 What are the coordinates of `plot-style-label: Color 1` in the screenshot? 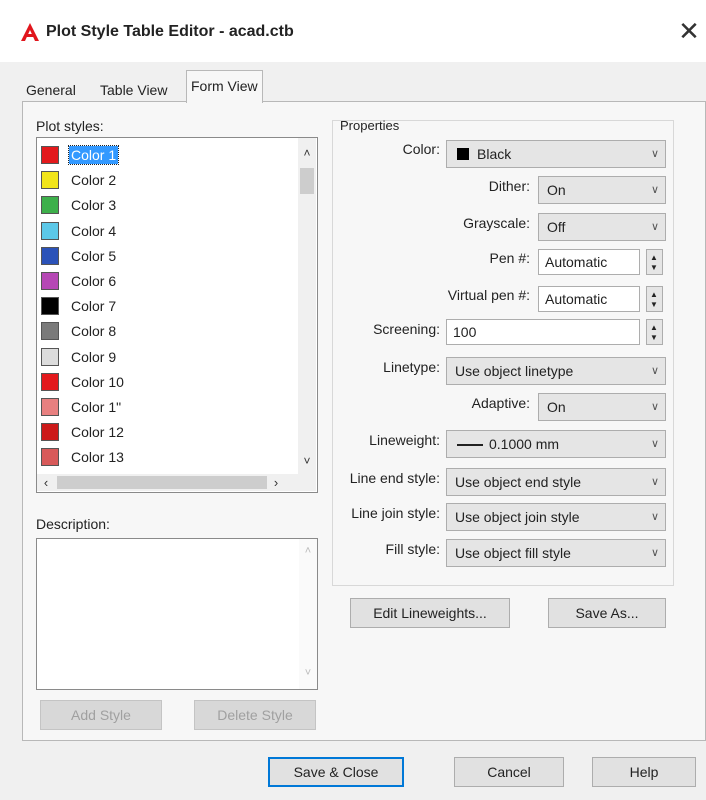 It's located at (93, 155).